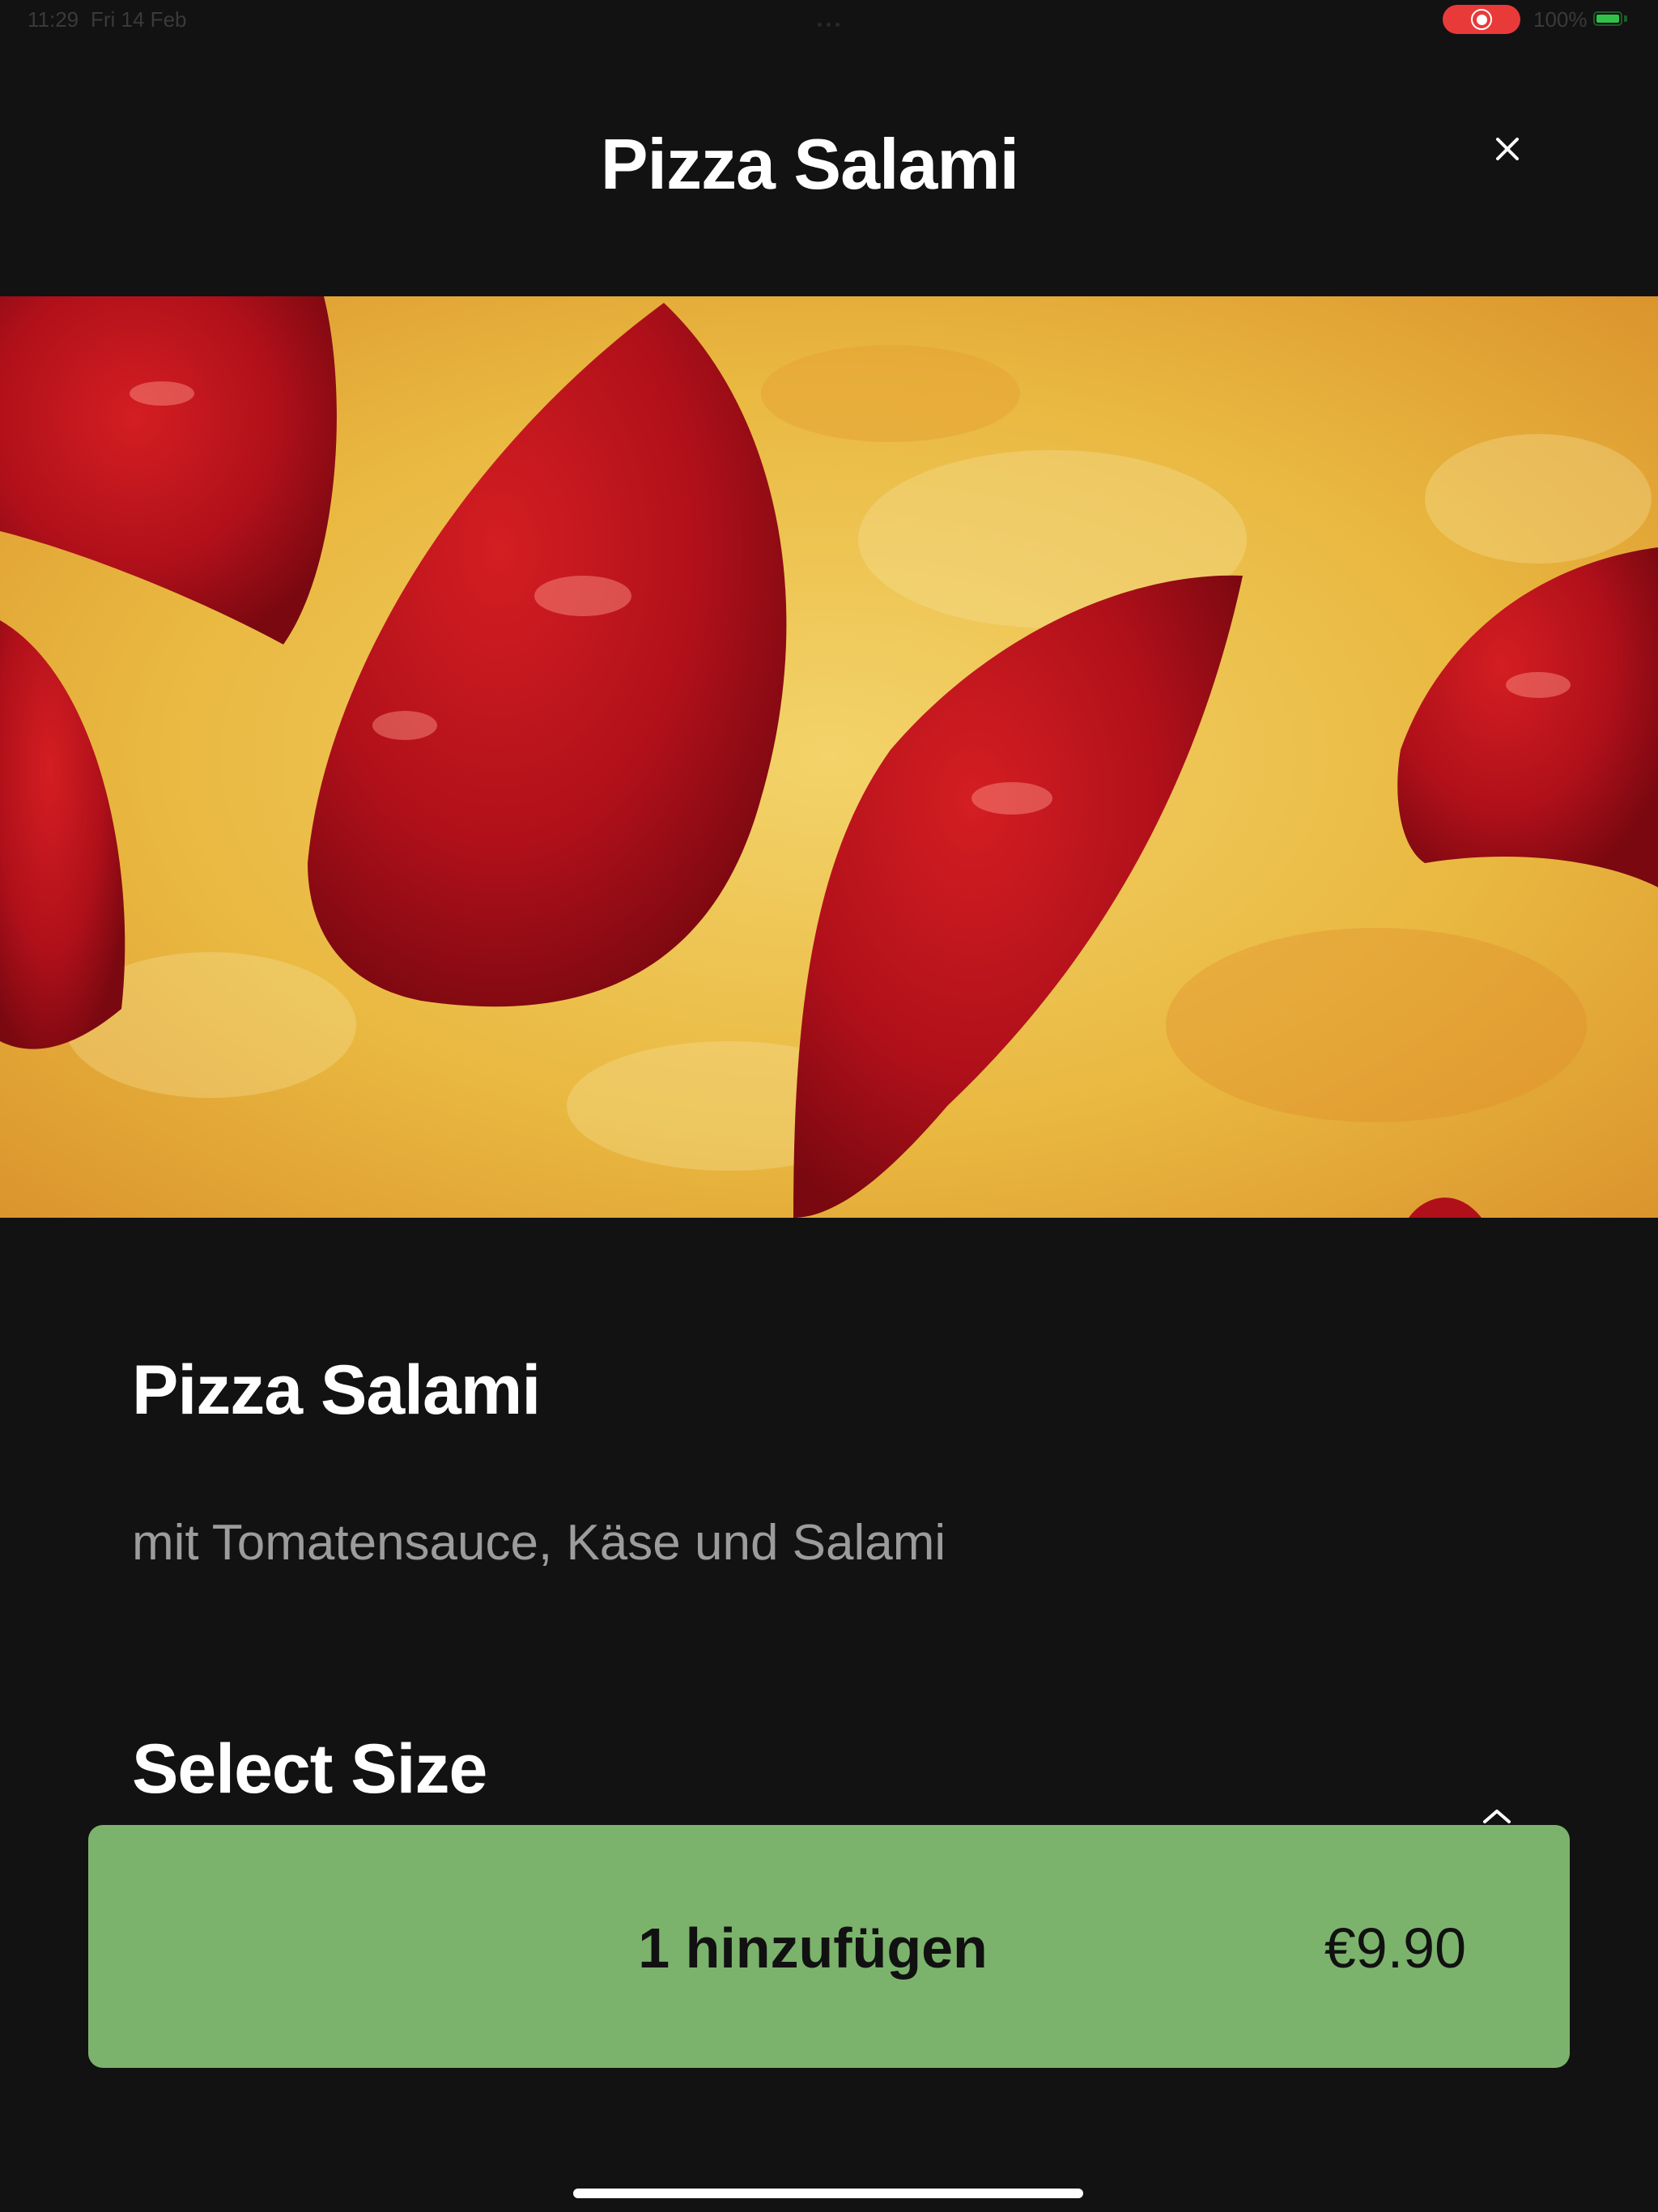  Describe the element at coordinates (139, 19) in the screenshot. I see `status-date: Fri 14 Feb` at that location.